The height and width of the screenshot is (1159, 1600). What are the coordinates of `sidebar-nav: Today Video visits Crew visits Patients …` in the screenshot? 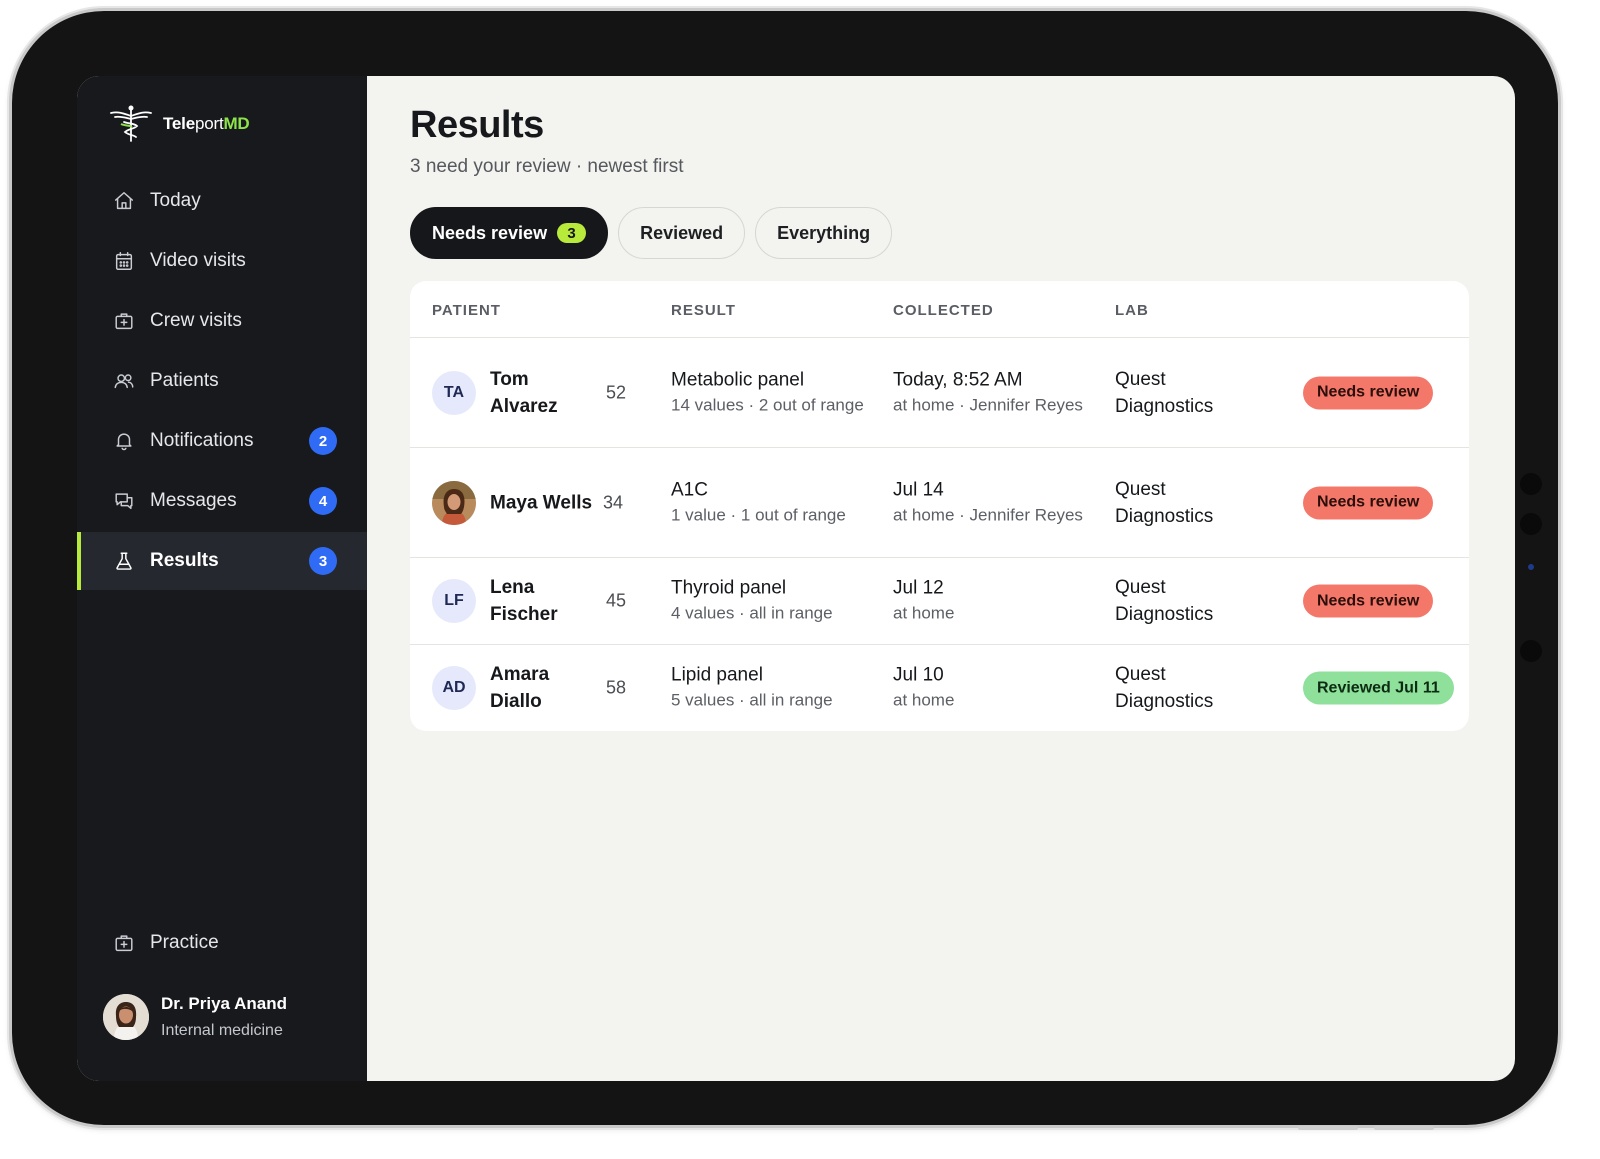 It's located at (222, 382).